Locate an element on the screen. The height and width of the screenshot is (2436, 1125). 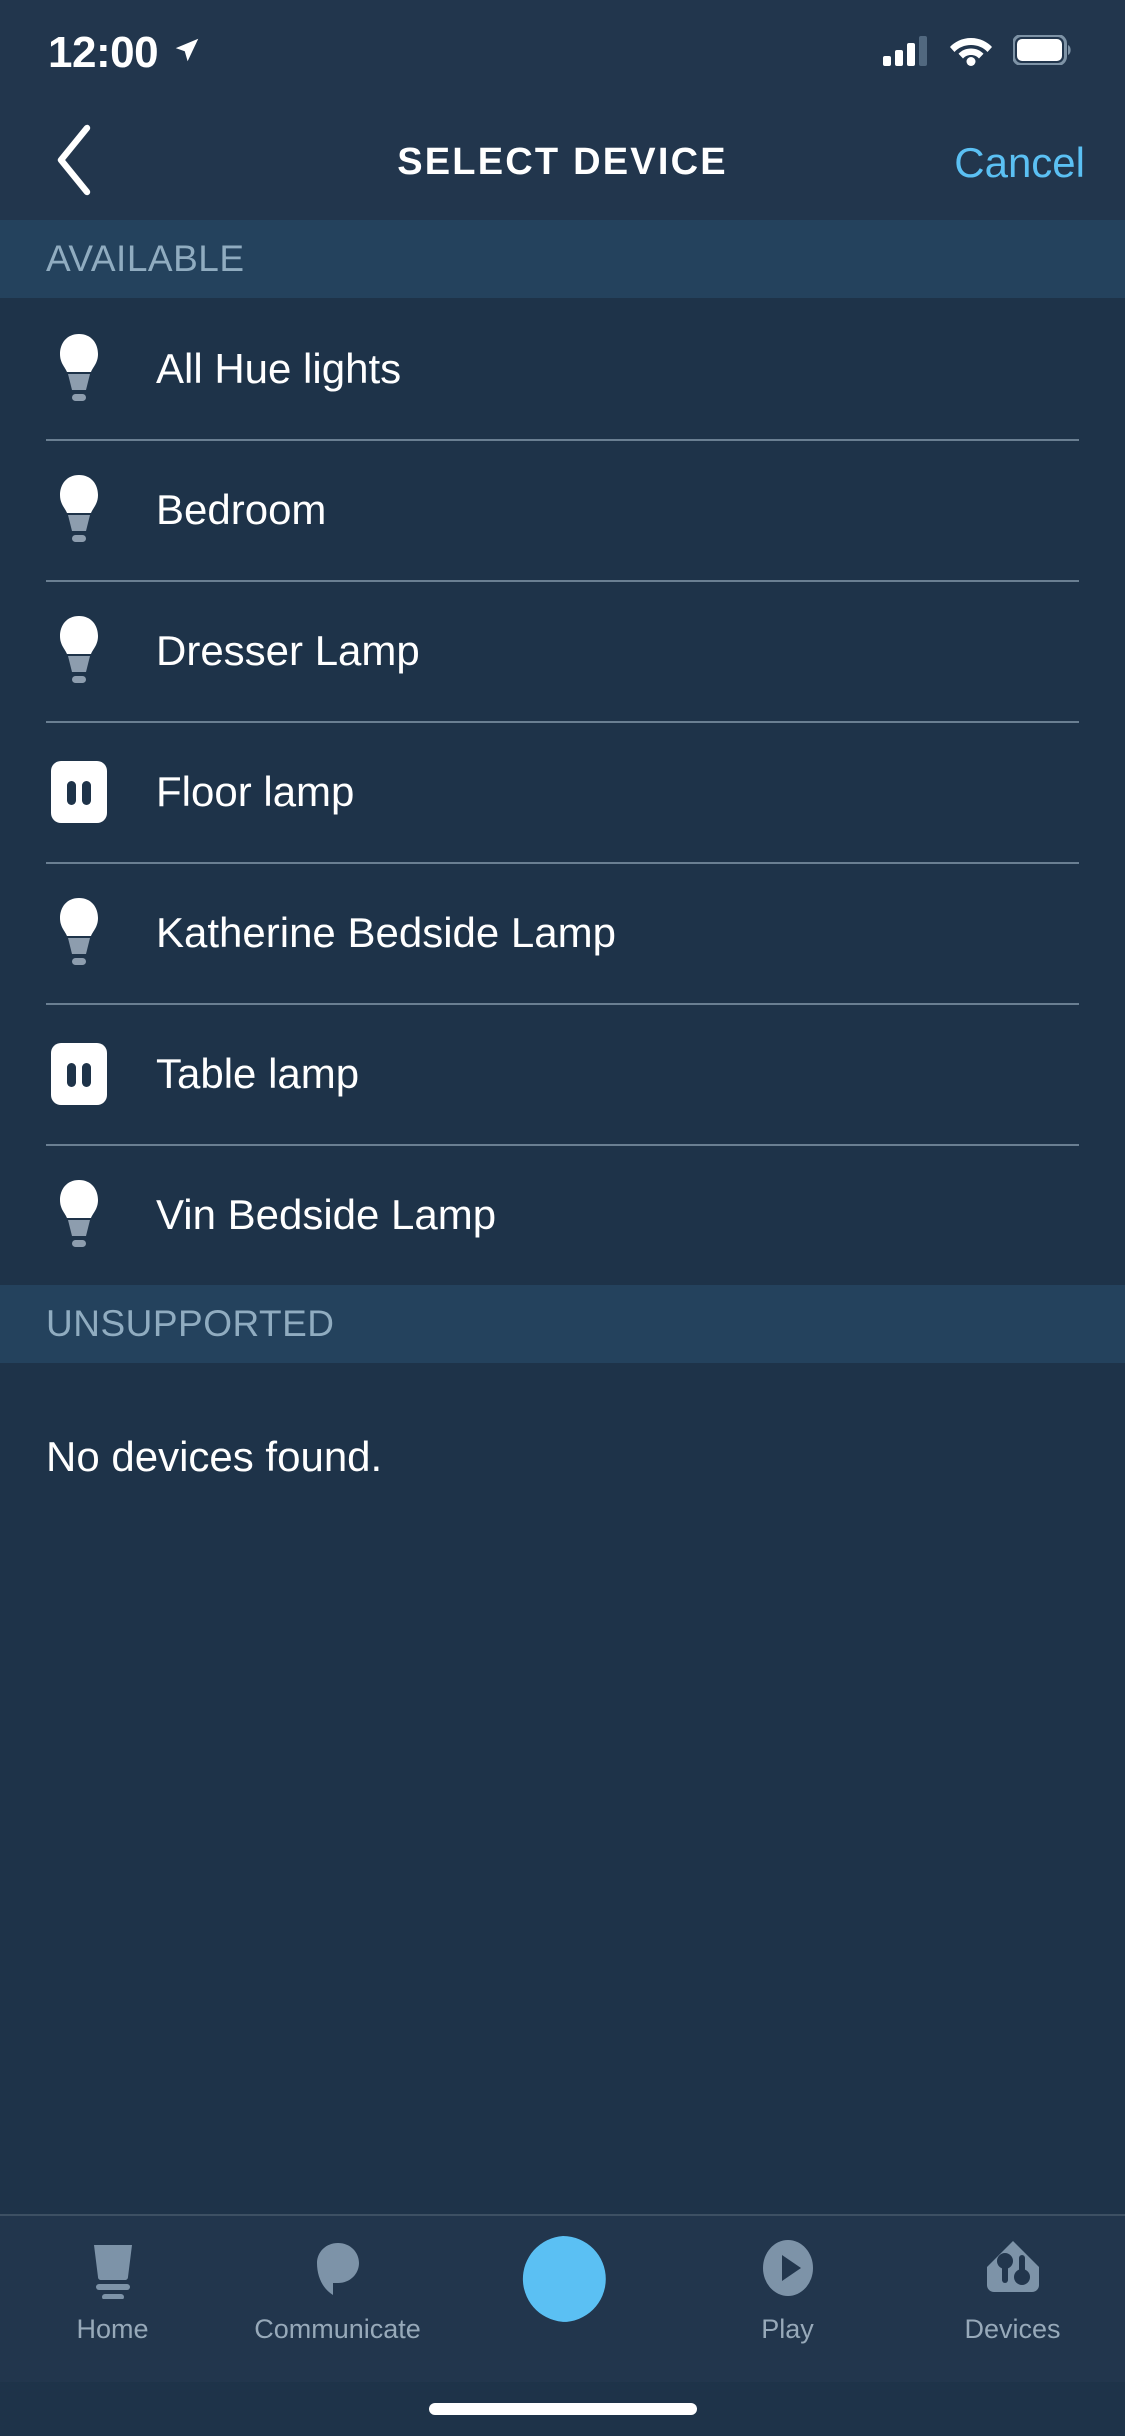
tab-play: Play is located at coordinates (787, 2306).